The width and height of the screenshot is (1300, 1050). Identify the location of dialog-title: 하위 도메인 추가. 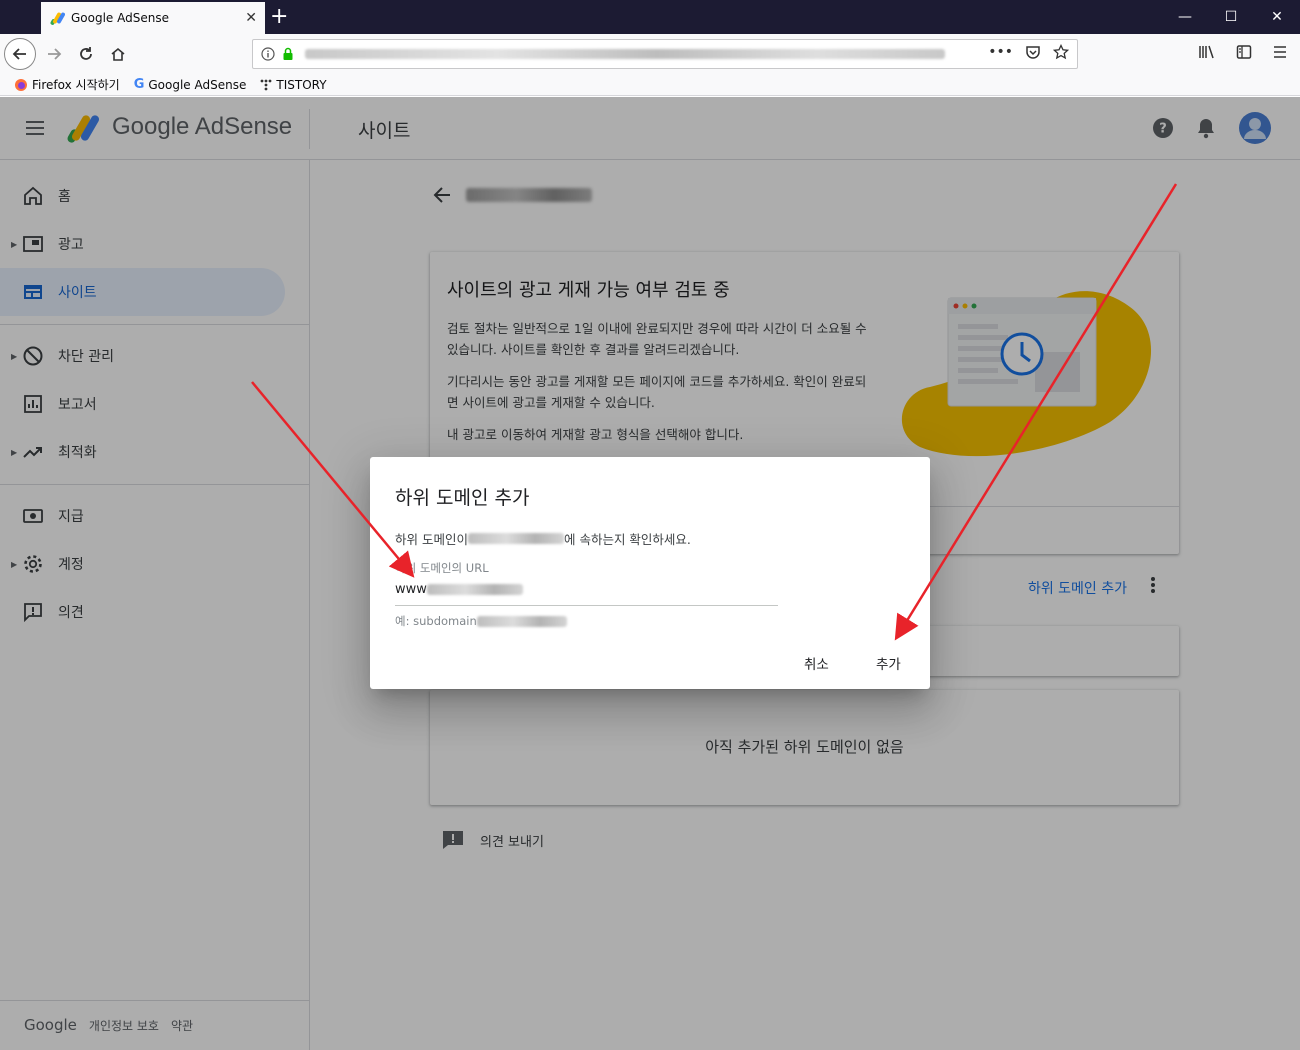
(462, 498).